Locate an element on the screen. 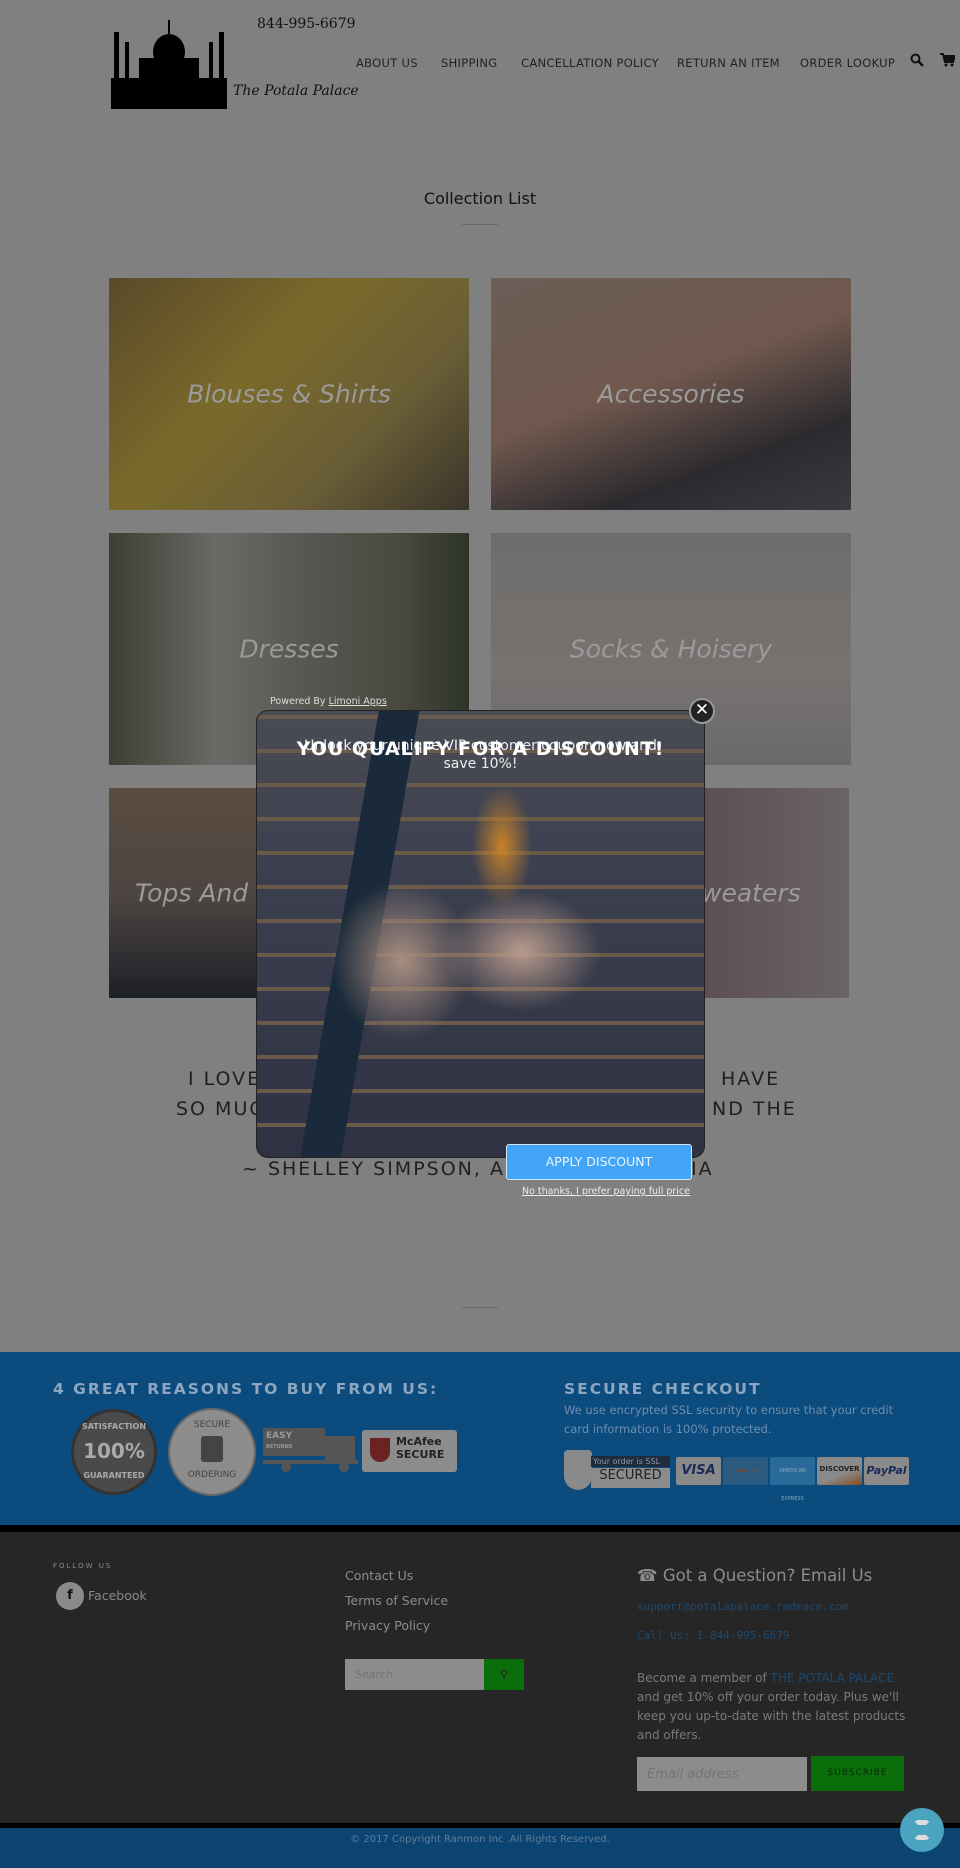 The height and width of the screenshot is (1868, 960). facebook-link: Facebook is located at coordinates (117, 1595).